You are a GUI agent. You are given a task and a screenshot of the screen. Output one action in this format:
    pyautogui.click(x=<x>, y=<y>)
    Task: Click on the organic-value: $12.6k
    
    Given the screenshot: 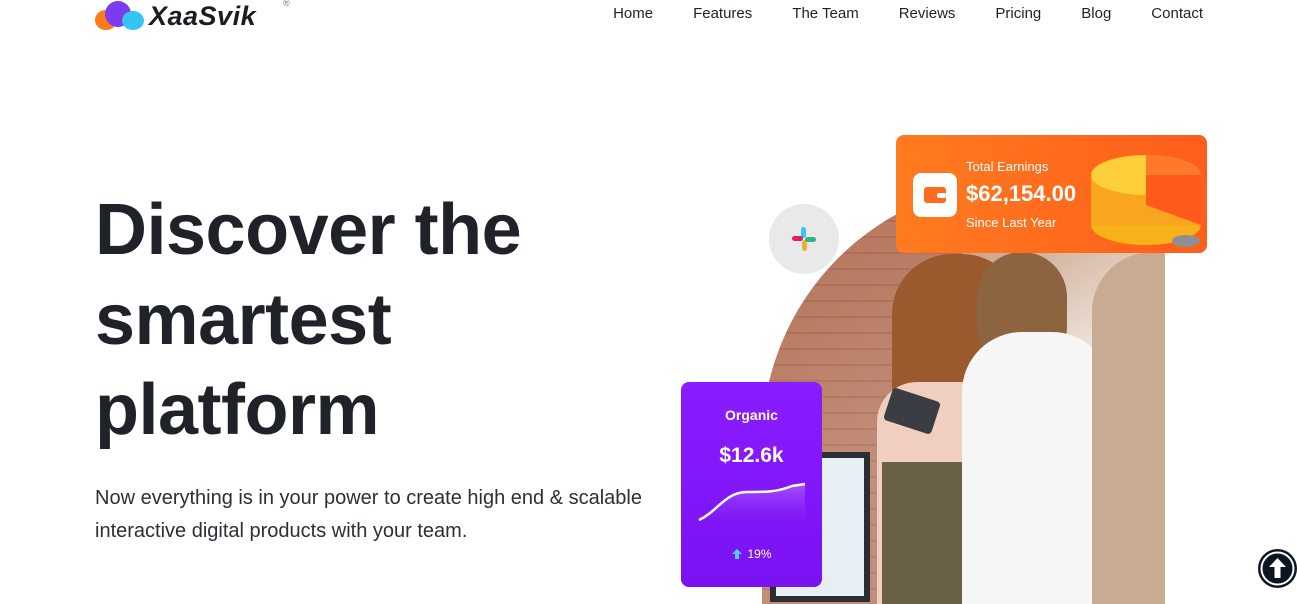 What is the action you would take?
    pyautogui.click(x=751, y=455)
    